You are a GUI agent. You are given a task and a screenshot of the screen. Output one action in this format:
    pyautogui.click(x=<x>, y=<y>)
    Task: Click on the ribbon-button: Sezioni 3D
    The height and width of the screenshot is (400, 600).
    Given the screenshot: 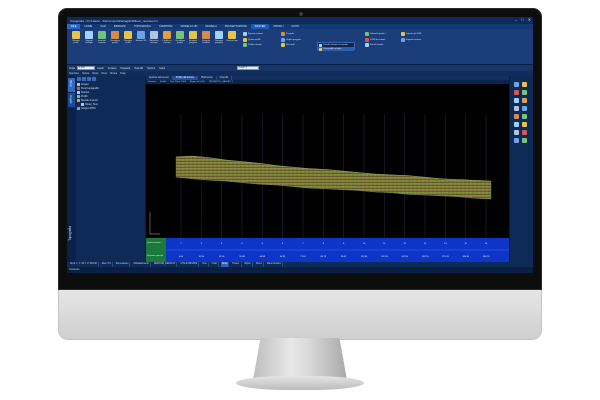 What is the action you would take?
    pyautogui.click(x=141, y=38)
    